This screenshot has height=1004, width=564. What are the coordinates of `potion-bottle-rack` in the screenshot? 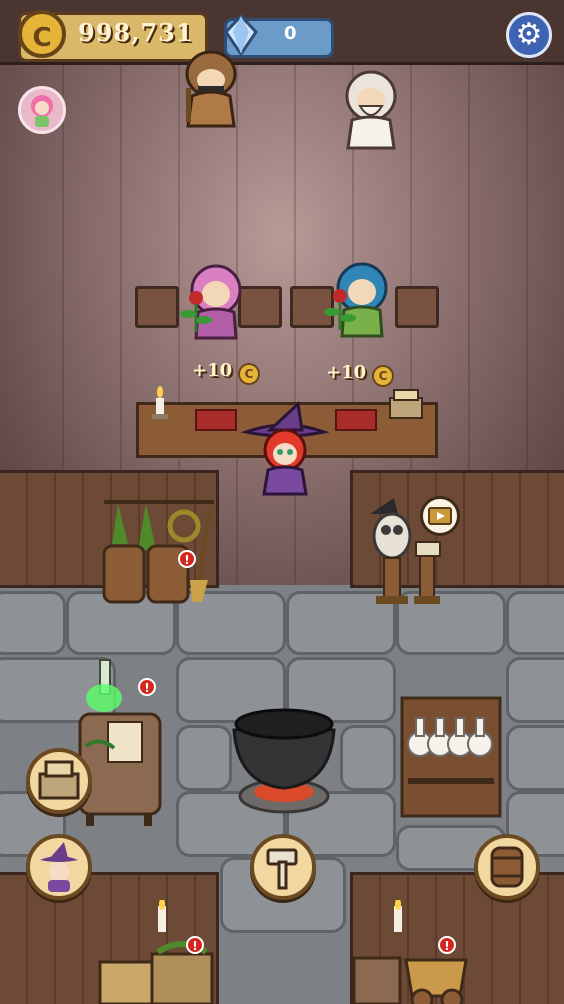 It's located at (451, 757).